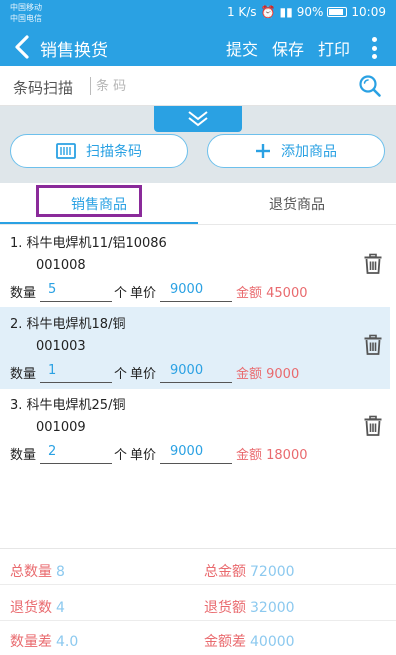 The image size is (396, 655). What do you see at coordinates (60, 572) in the screenshot?
I see `total-qty-value: 8` at bounding box center [60, 572].